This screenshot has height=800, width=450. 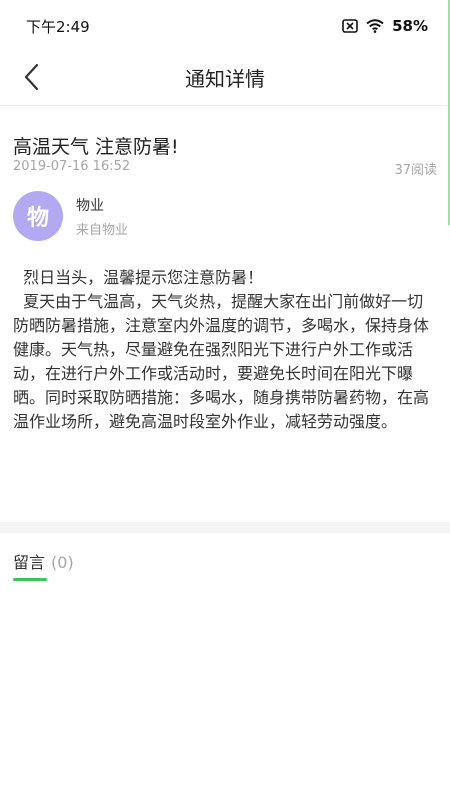 I want to click on notification-off-icon, so click(x=350, y=26).